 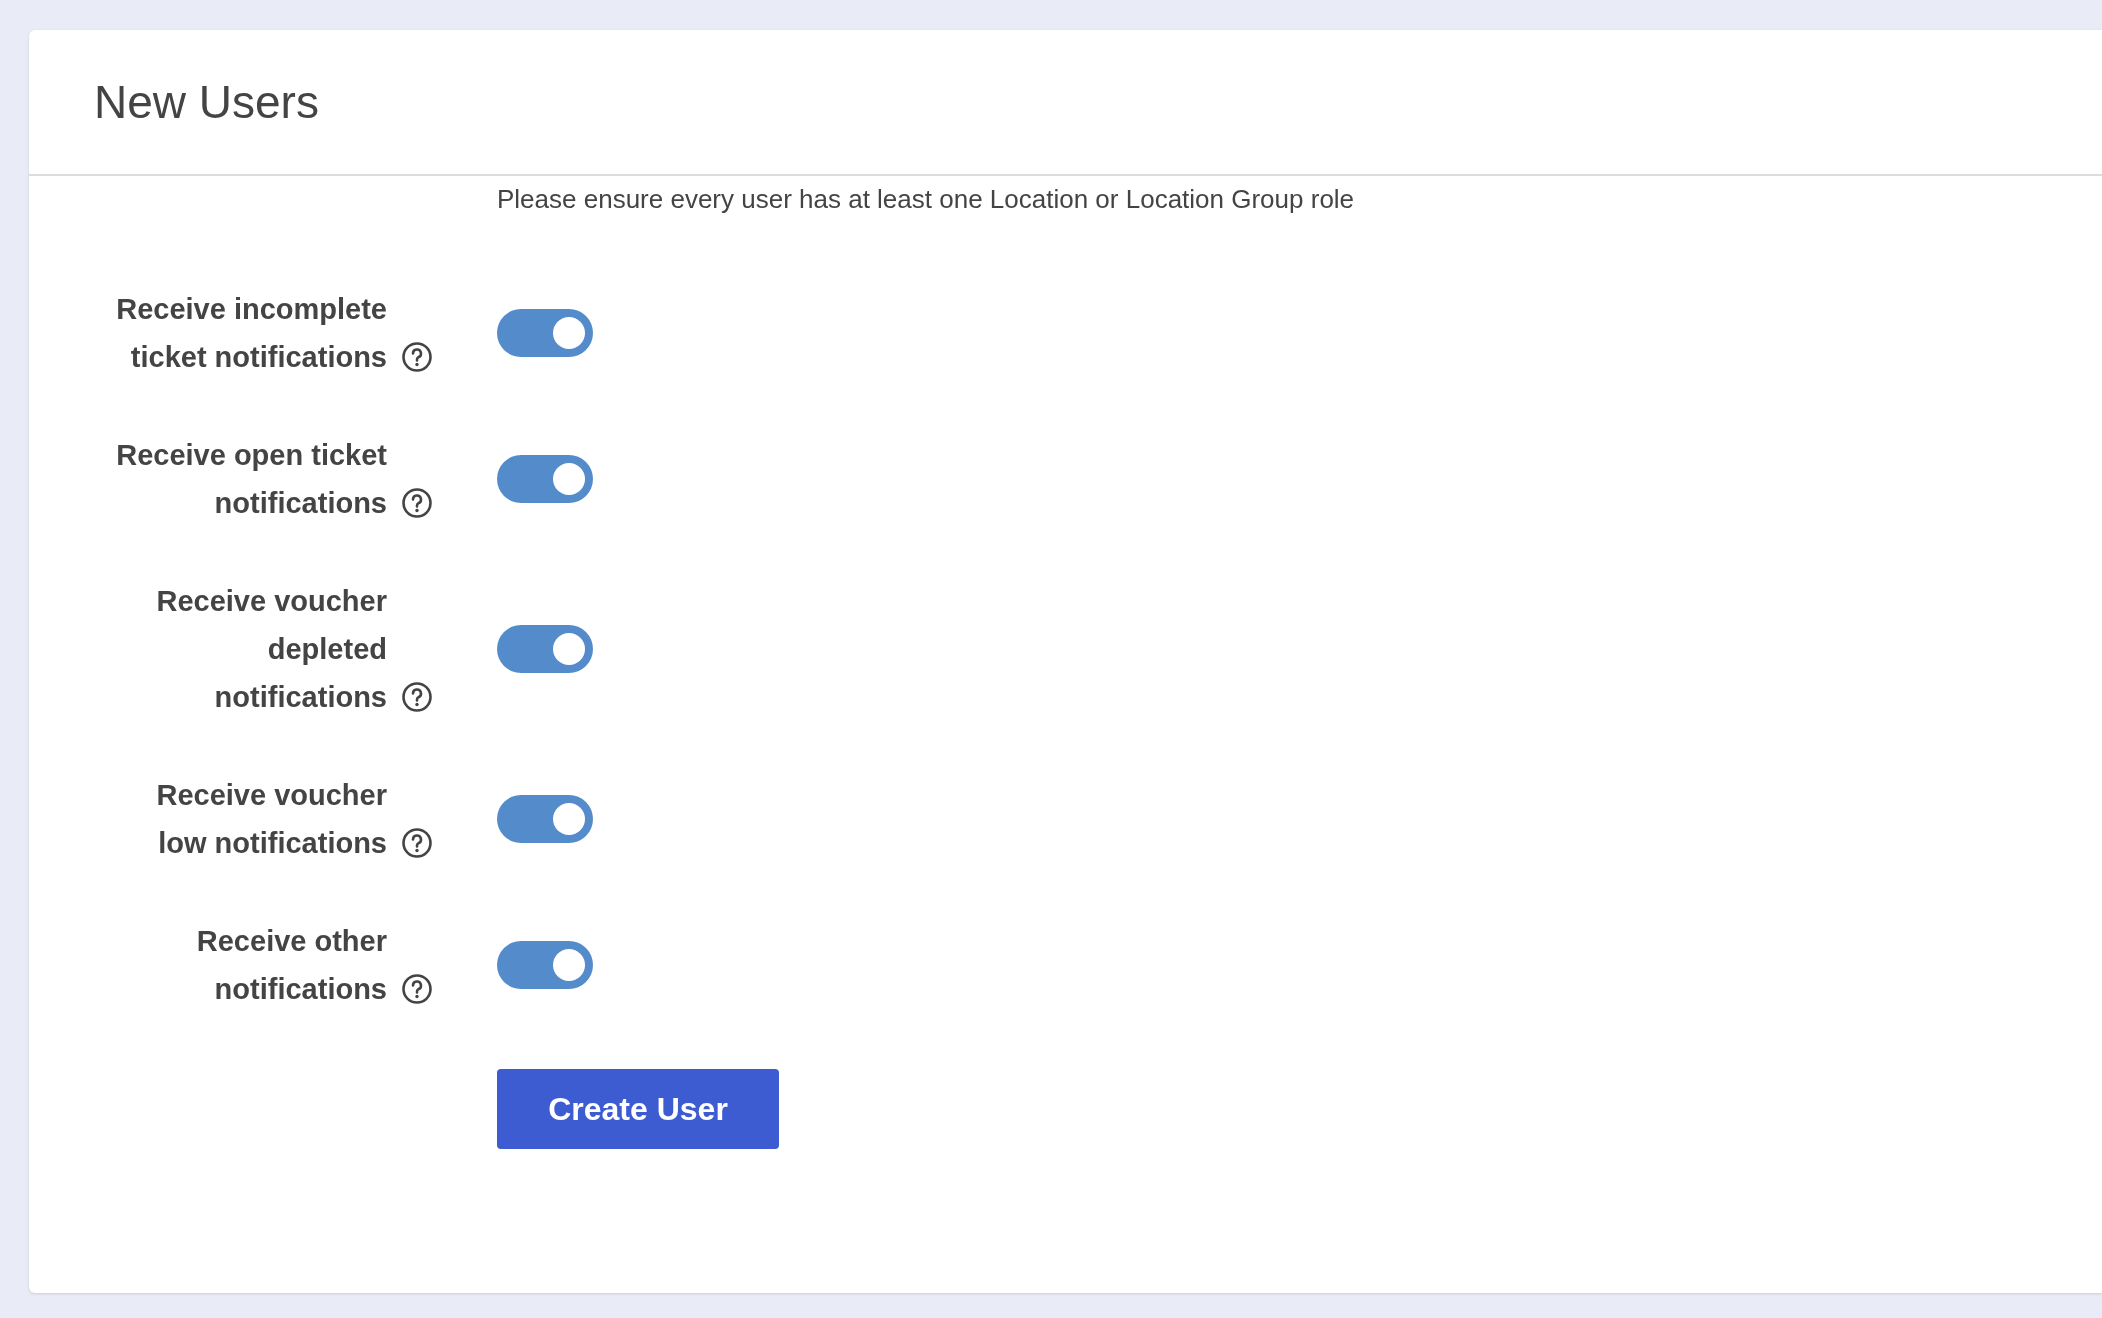 What do you see at coordinates (926, 199) in the screenshot?
I see `notice-text: Please ensure every user has at least one Location or Location Group role` at bounding box center [926, 199].